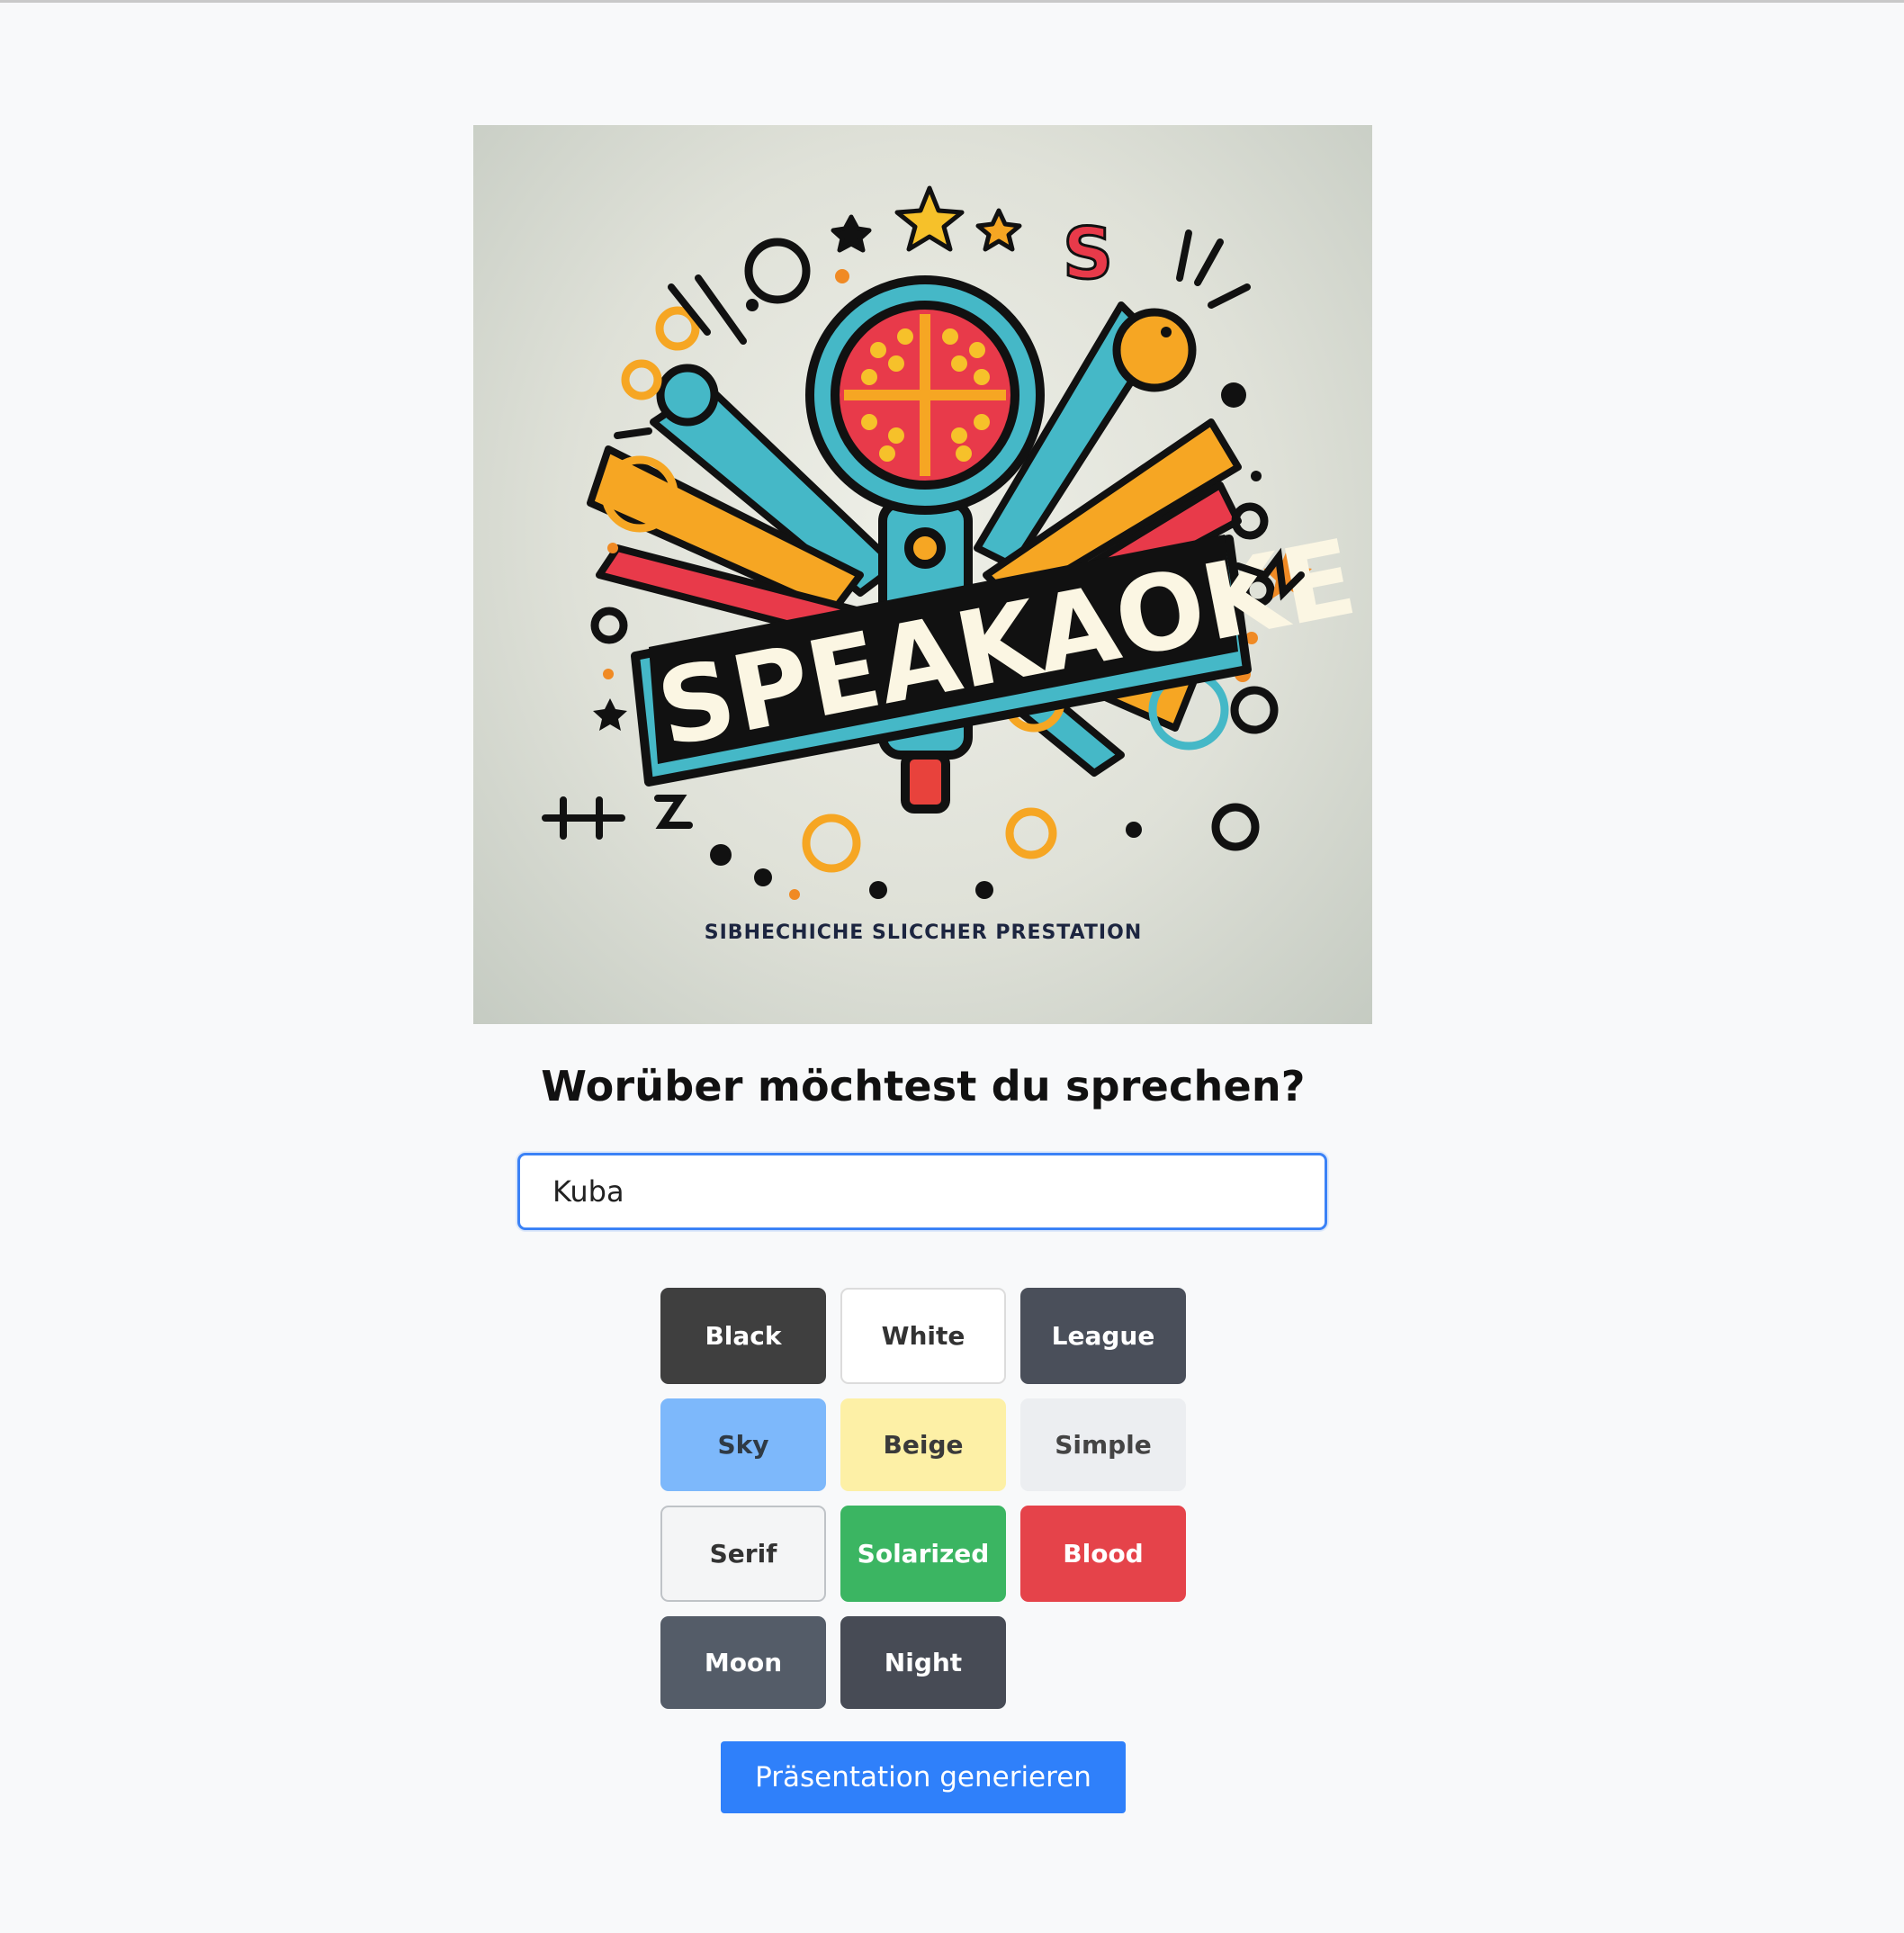  Describe the element at coordinates (743, 1336) in the screenshot. I see `theme-button-black: Black` at that location.